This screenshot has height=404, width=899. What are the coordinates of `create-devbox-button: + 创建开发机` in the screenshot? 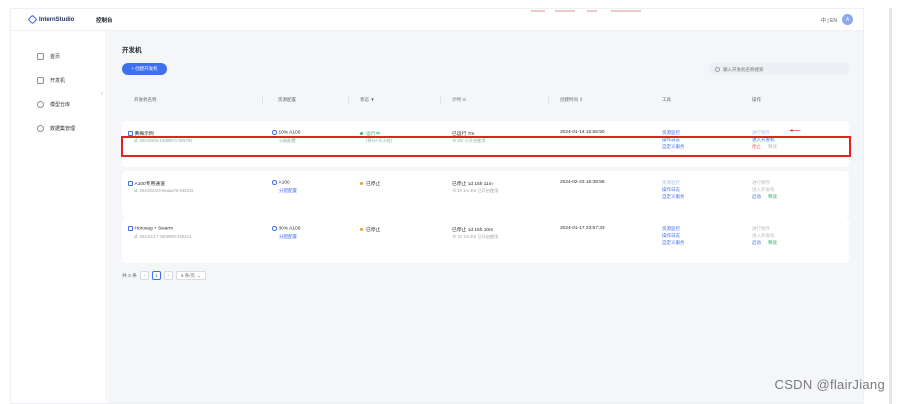 It's located at (144, 69).